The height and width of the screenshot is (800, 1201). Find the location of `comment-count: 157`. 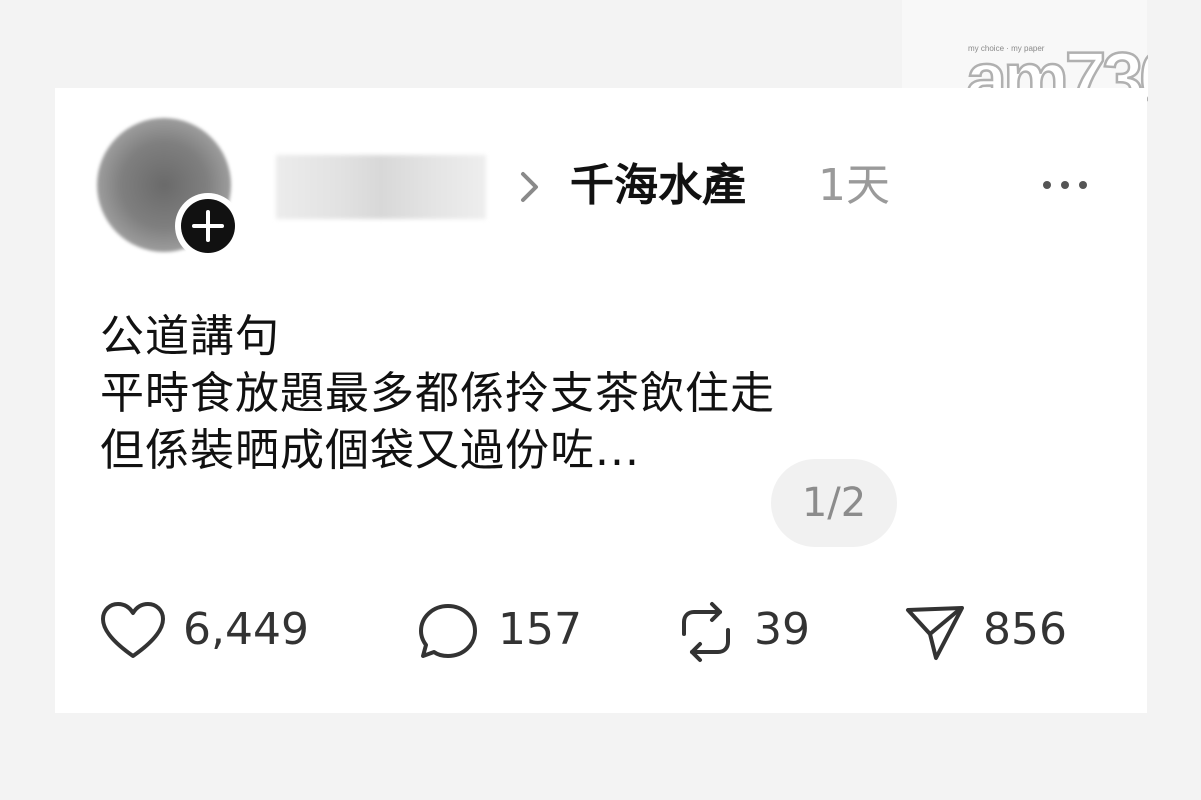

comment-count: 157 is located at coordinates (540, 629).